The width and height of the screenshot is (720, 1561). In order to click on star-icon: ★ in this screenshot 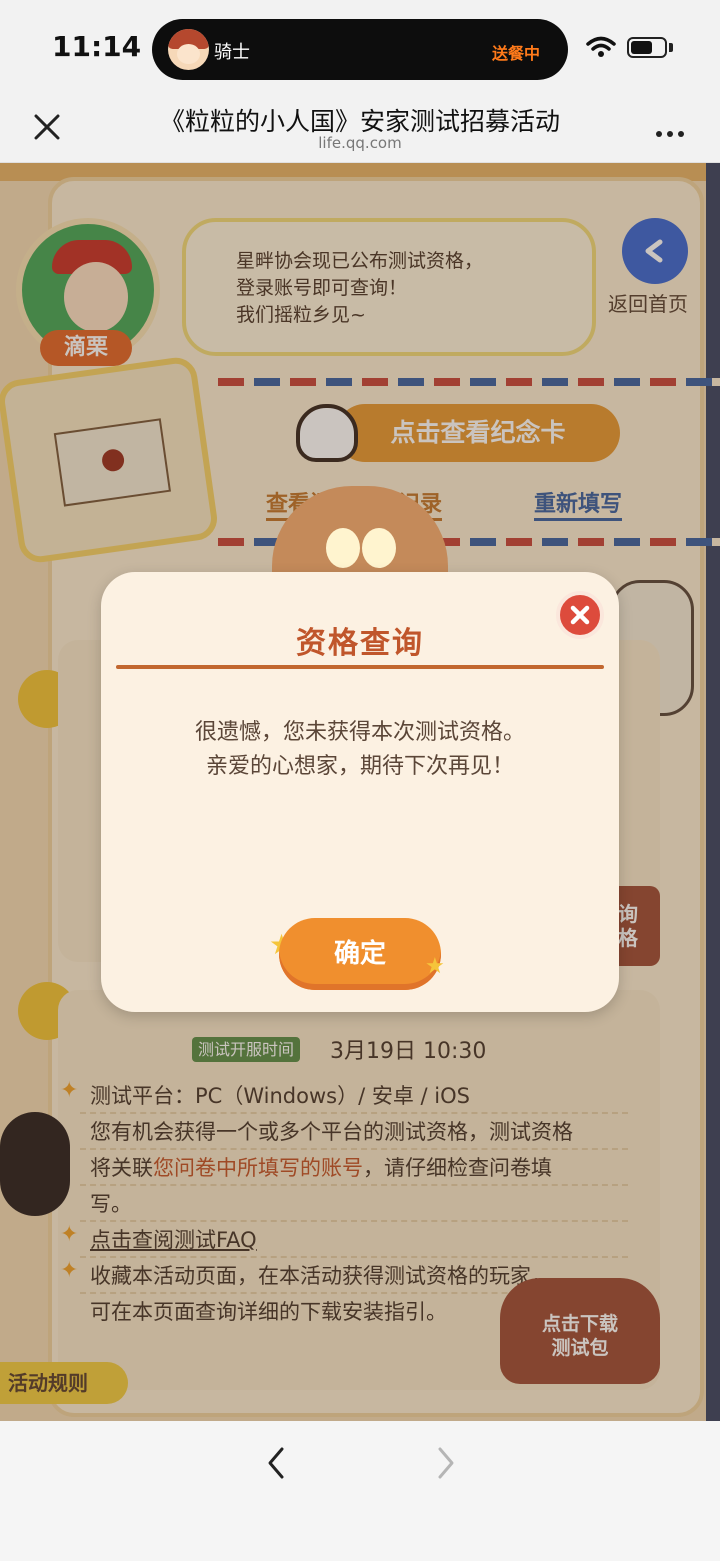, I will do `click(435, 966)`.